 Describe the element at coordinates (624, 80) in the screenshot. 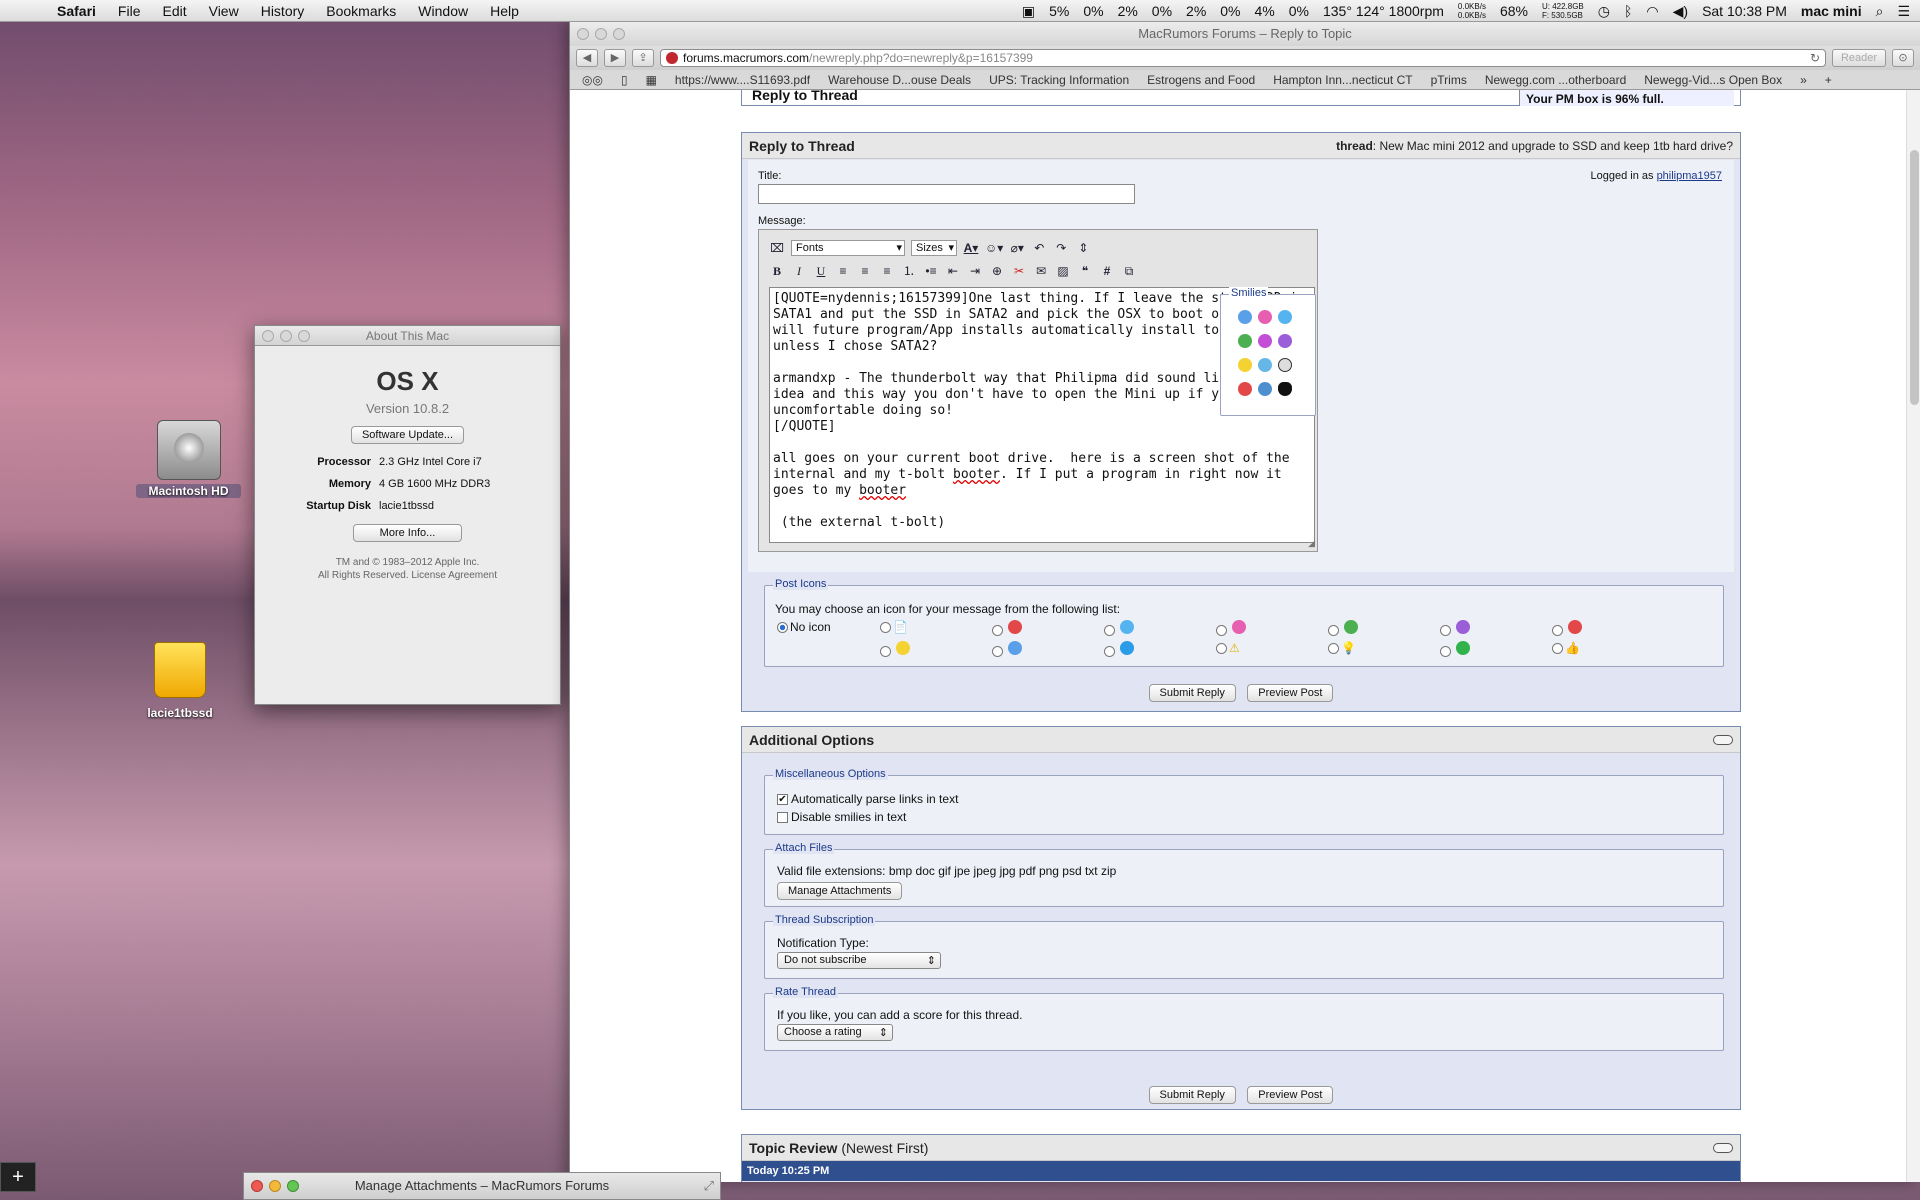

I see `bookmarks-icon: ▯` at that location.